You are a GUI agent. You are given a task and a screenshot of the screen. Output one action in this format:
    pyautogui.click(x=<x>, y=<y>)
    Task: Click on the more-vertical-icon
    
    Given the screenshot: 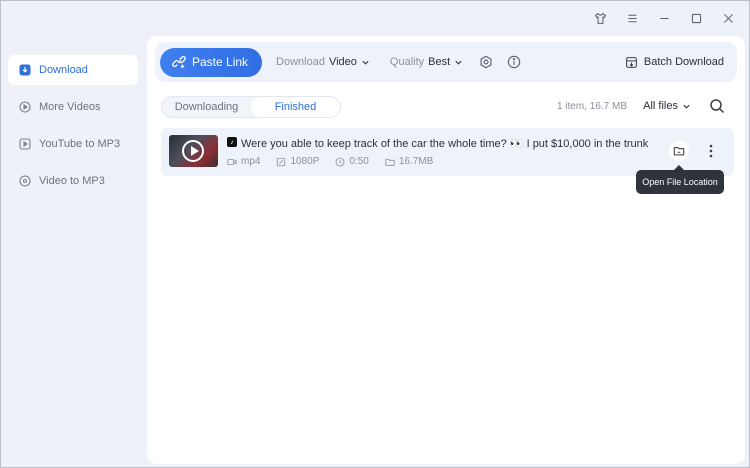 What is the action you would take?
    pyautogui.click(x=711, y=151)
    